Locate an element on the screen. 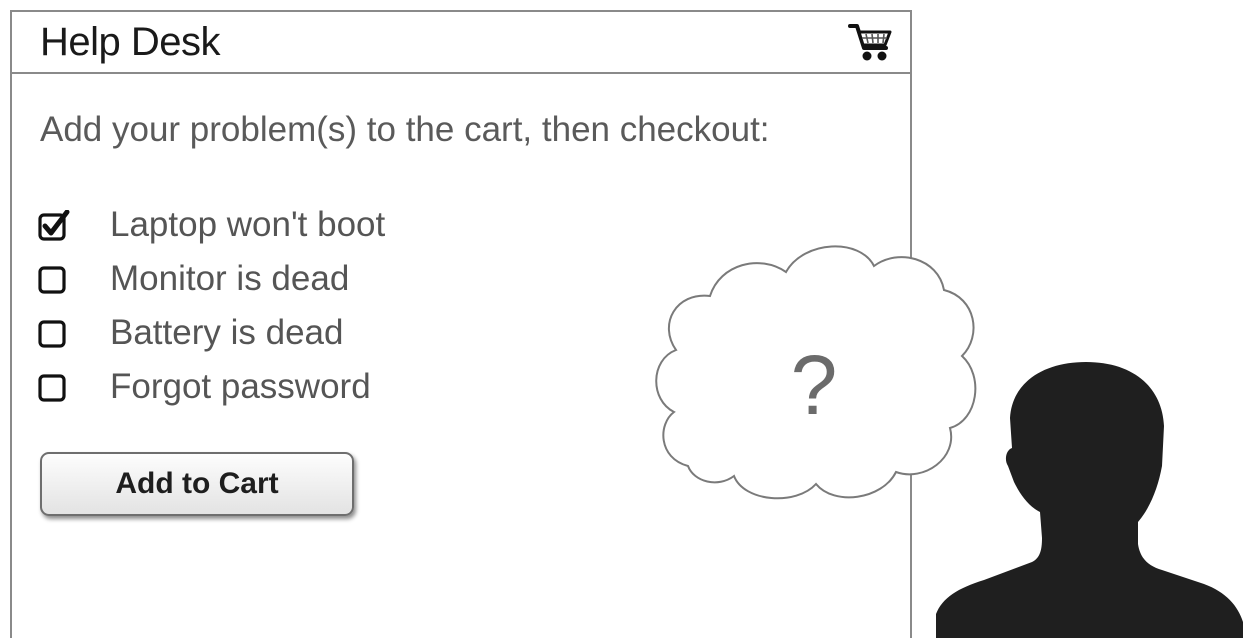 This screenshot has height=638, width=1243. problem-label: Monitor is dead is located at coordinates (230, 278).